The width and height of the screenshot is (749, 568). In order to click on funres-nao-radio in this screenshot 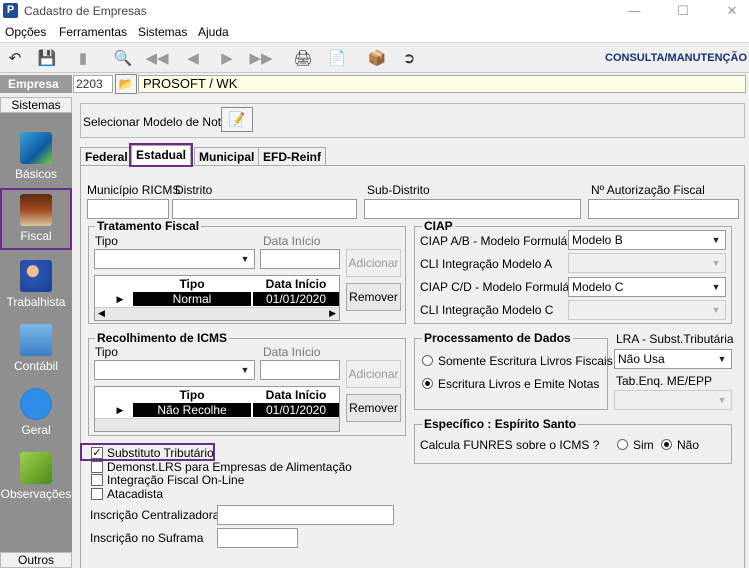, I will do `click(666, 444)`.